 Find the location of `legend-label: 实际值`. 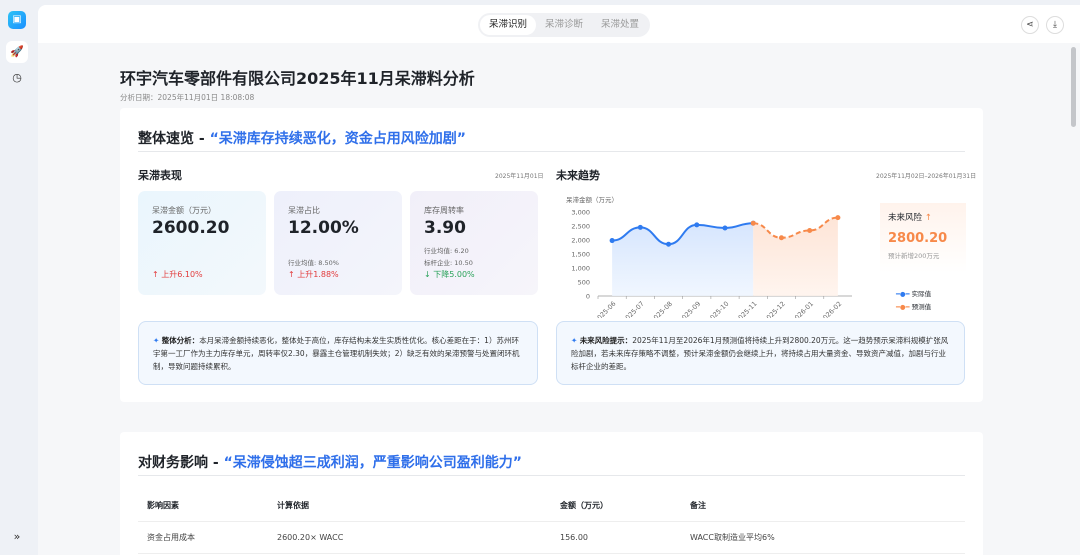

legend-label: 实际值 is located at coordinates (921, 294).